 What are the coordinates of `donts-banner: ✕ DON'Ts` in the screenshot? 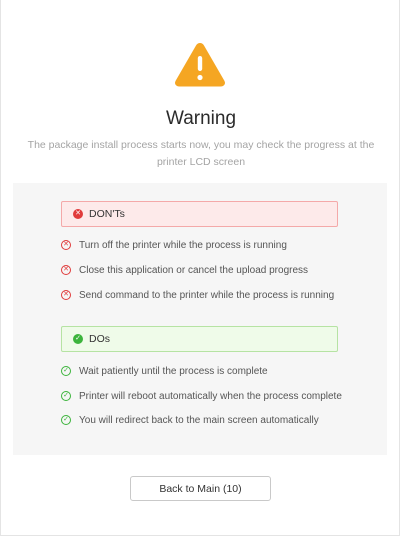 It's located at (199, 214).